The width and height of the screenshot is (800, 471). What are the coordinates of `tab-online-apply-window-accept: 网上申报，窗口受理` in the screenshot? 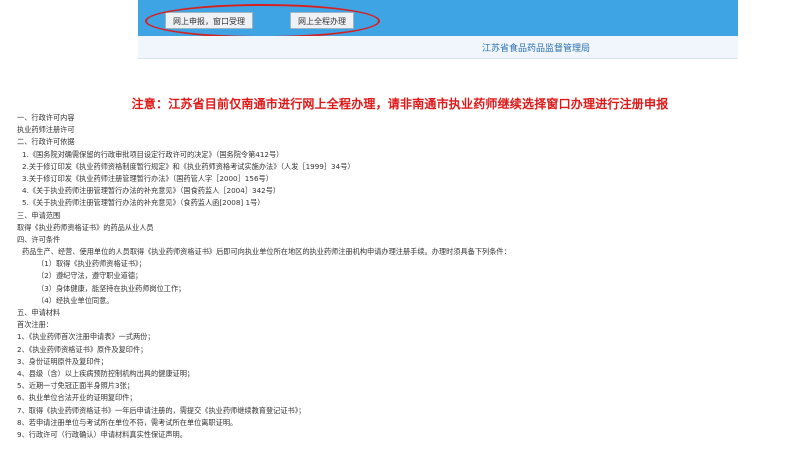 It's located at (209, 20).